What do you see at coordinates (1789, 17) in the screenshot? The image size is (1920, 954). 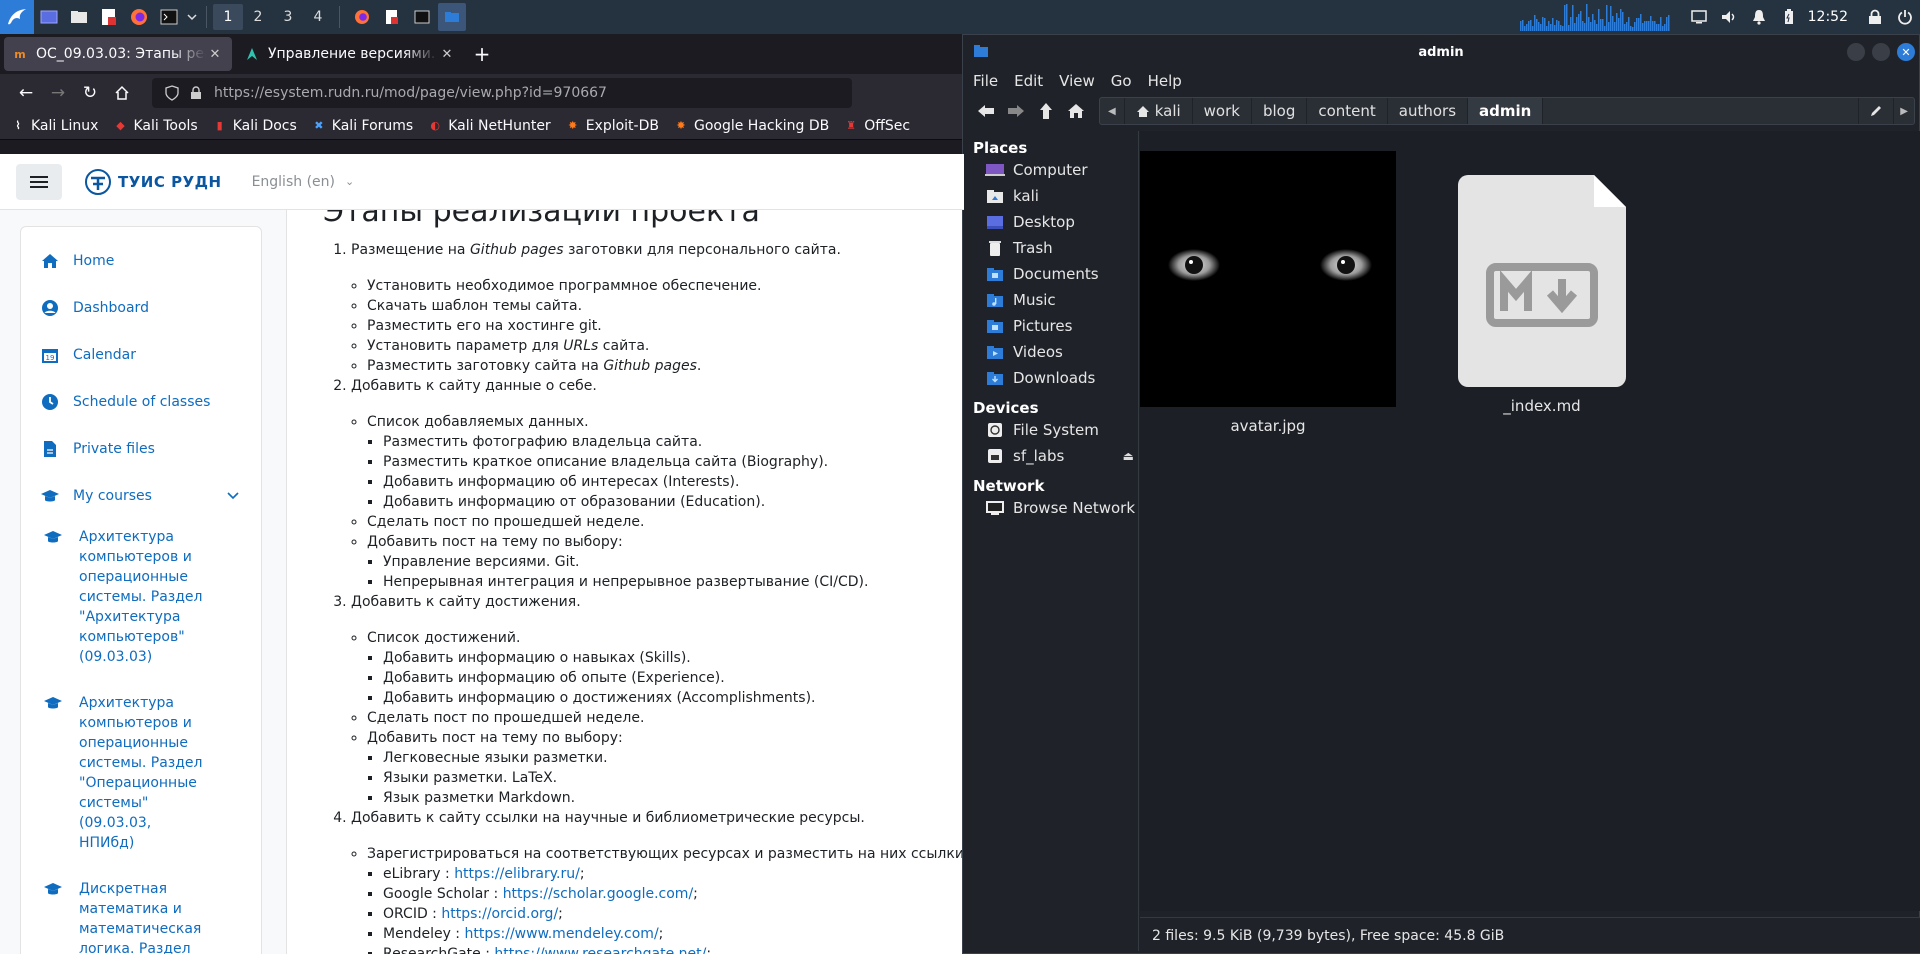 I see `battery-icon` at bounding box center [1789, 17].